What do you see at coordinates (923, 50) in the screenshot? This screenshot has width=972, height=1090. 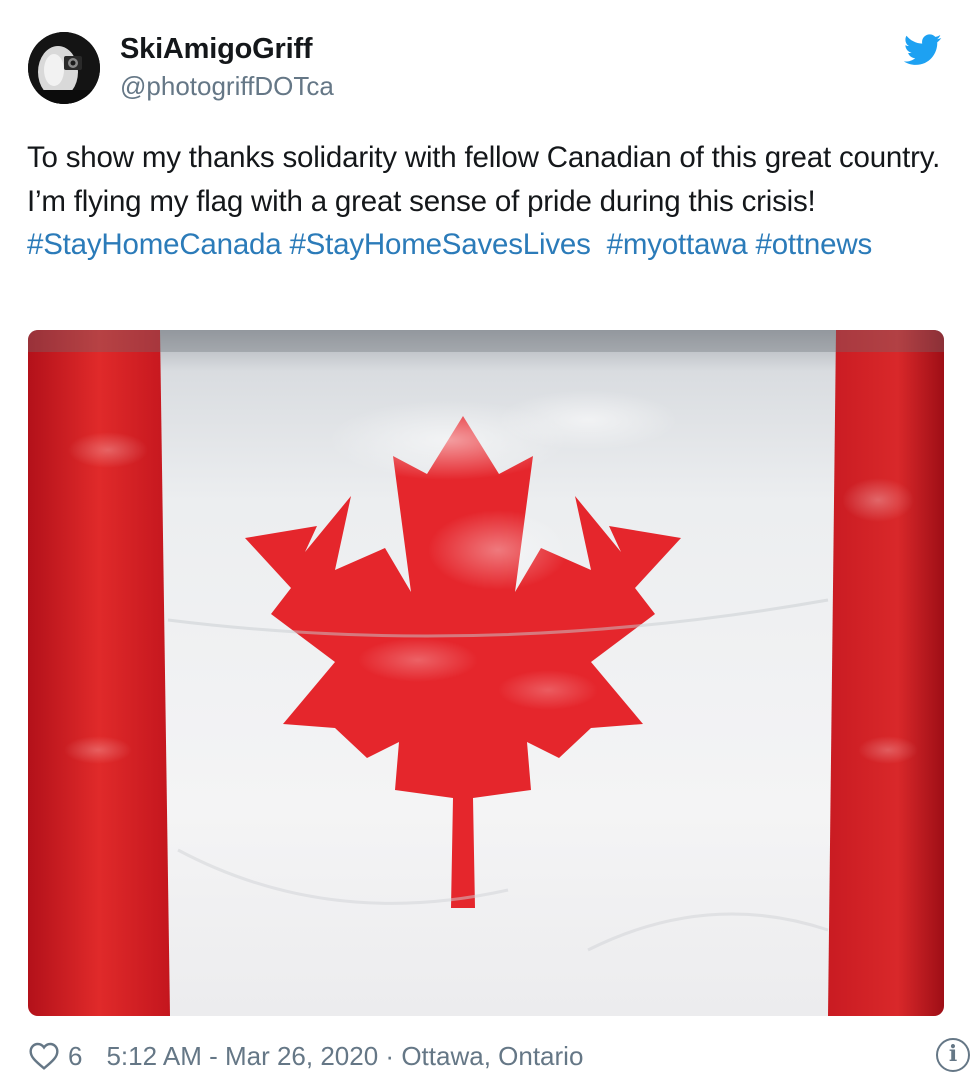 I see `twitter-bird-icon` at bounding box center [923, 50].